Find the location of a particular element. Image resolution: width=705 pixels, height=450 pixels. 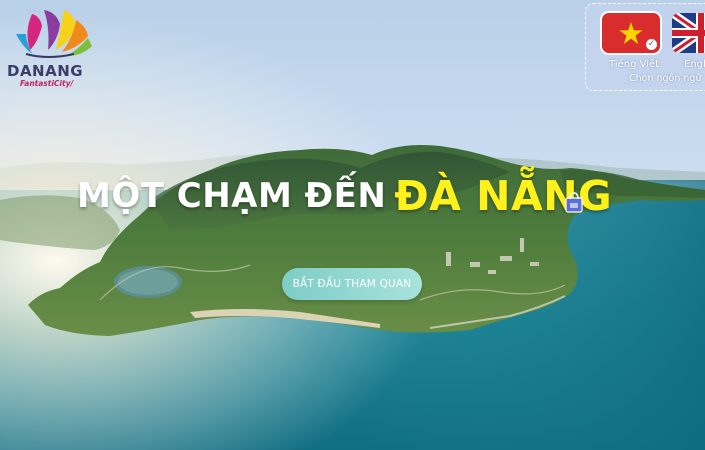

check-icon: ✓ is located at coordinates (651, 44).